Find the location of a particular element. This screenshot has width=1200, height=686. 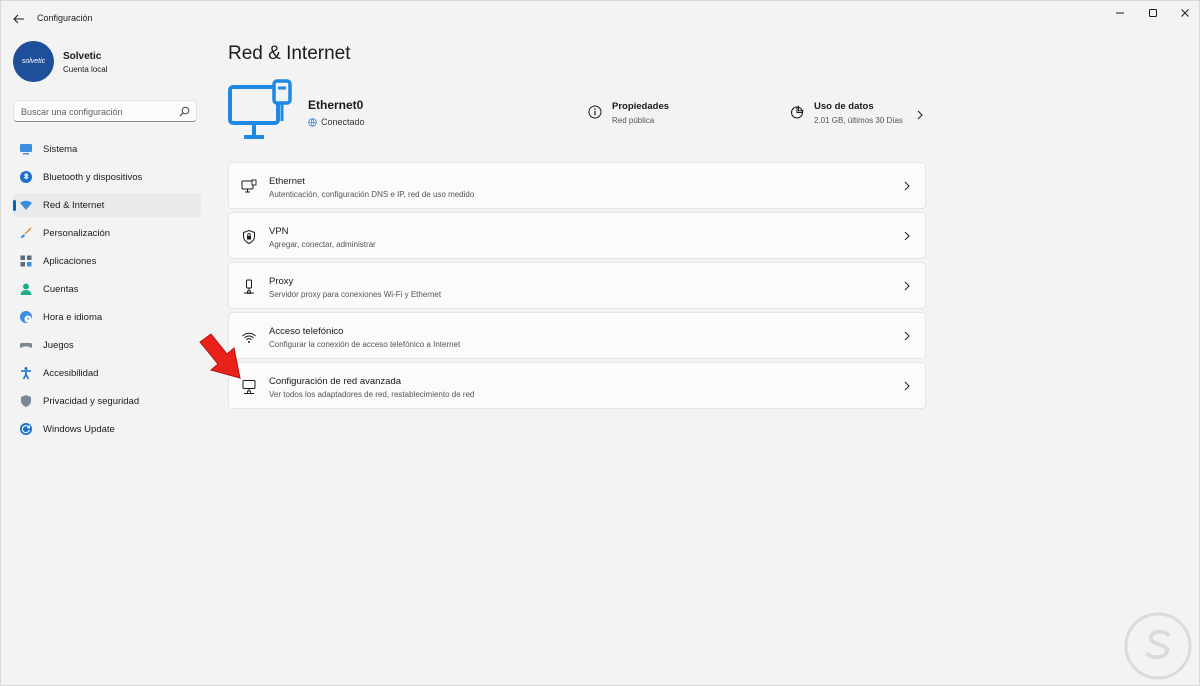

search-placeholder: Buscar una configuración is located at coordinates (72, 112).